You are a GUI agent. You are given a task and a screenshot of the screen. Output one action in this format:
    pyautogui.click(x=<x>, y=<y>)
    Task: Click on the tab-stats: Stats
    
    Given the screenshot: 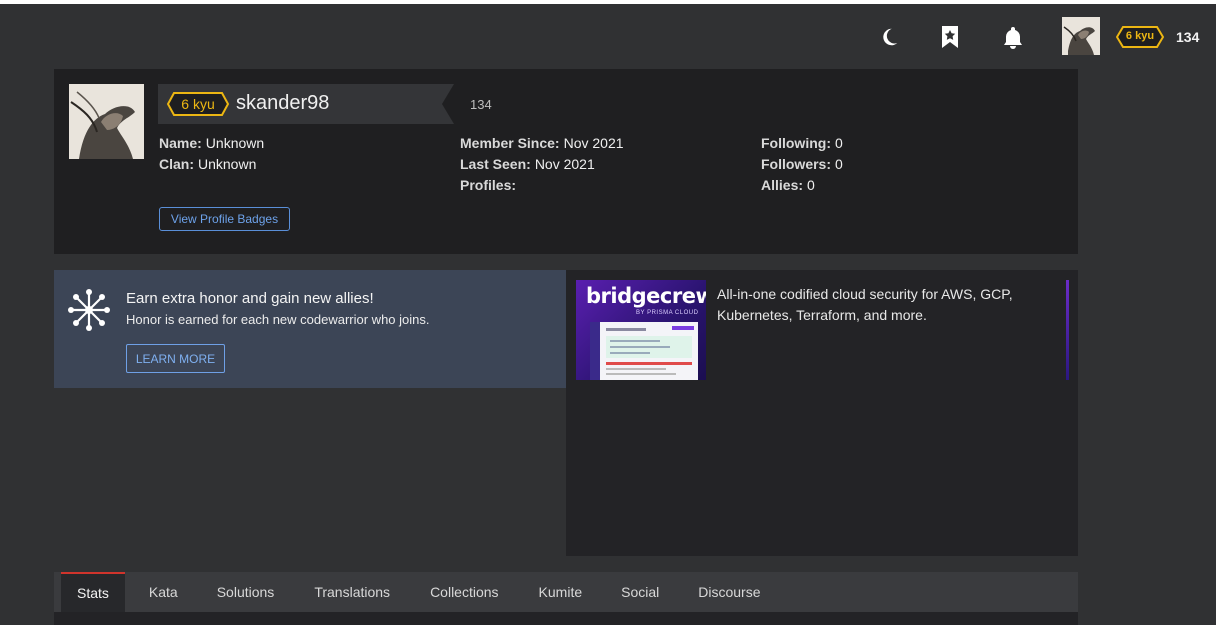 What is the action you would take?
    pyautogui.click(x=93, y=592)
    